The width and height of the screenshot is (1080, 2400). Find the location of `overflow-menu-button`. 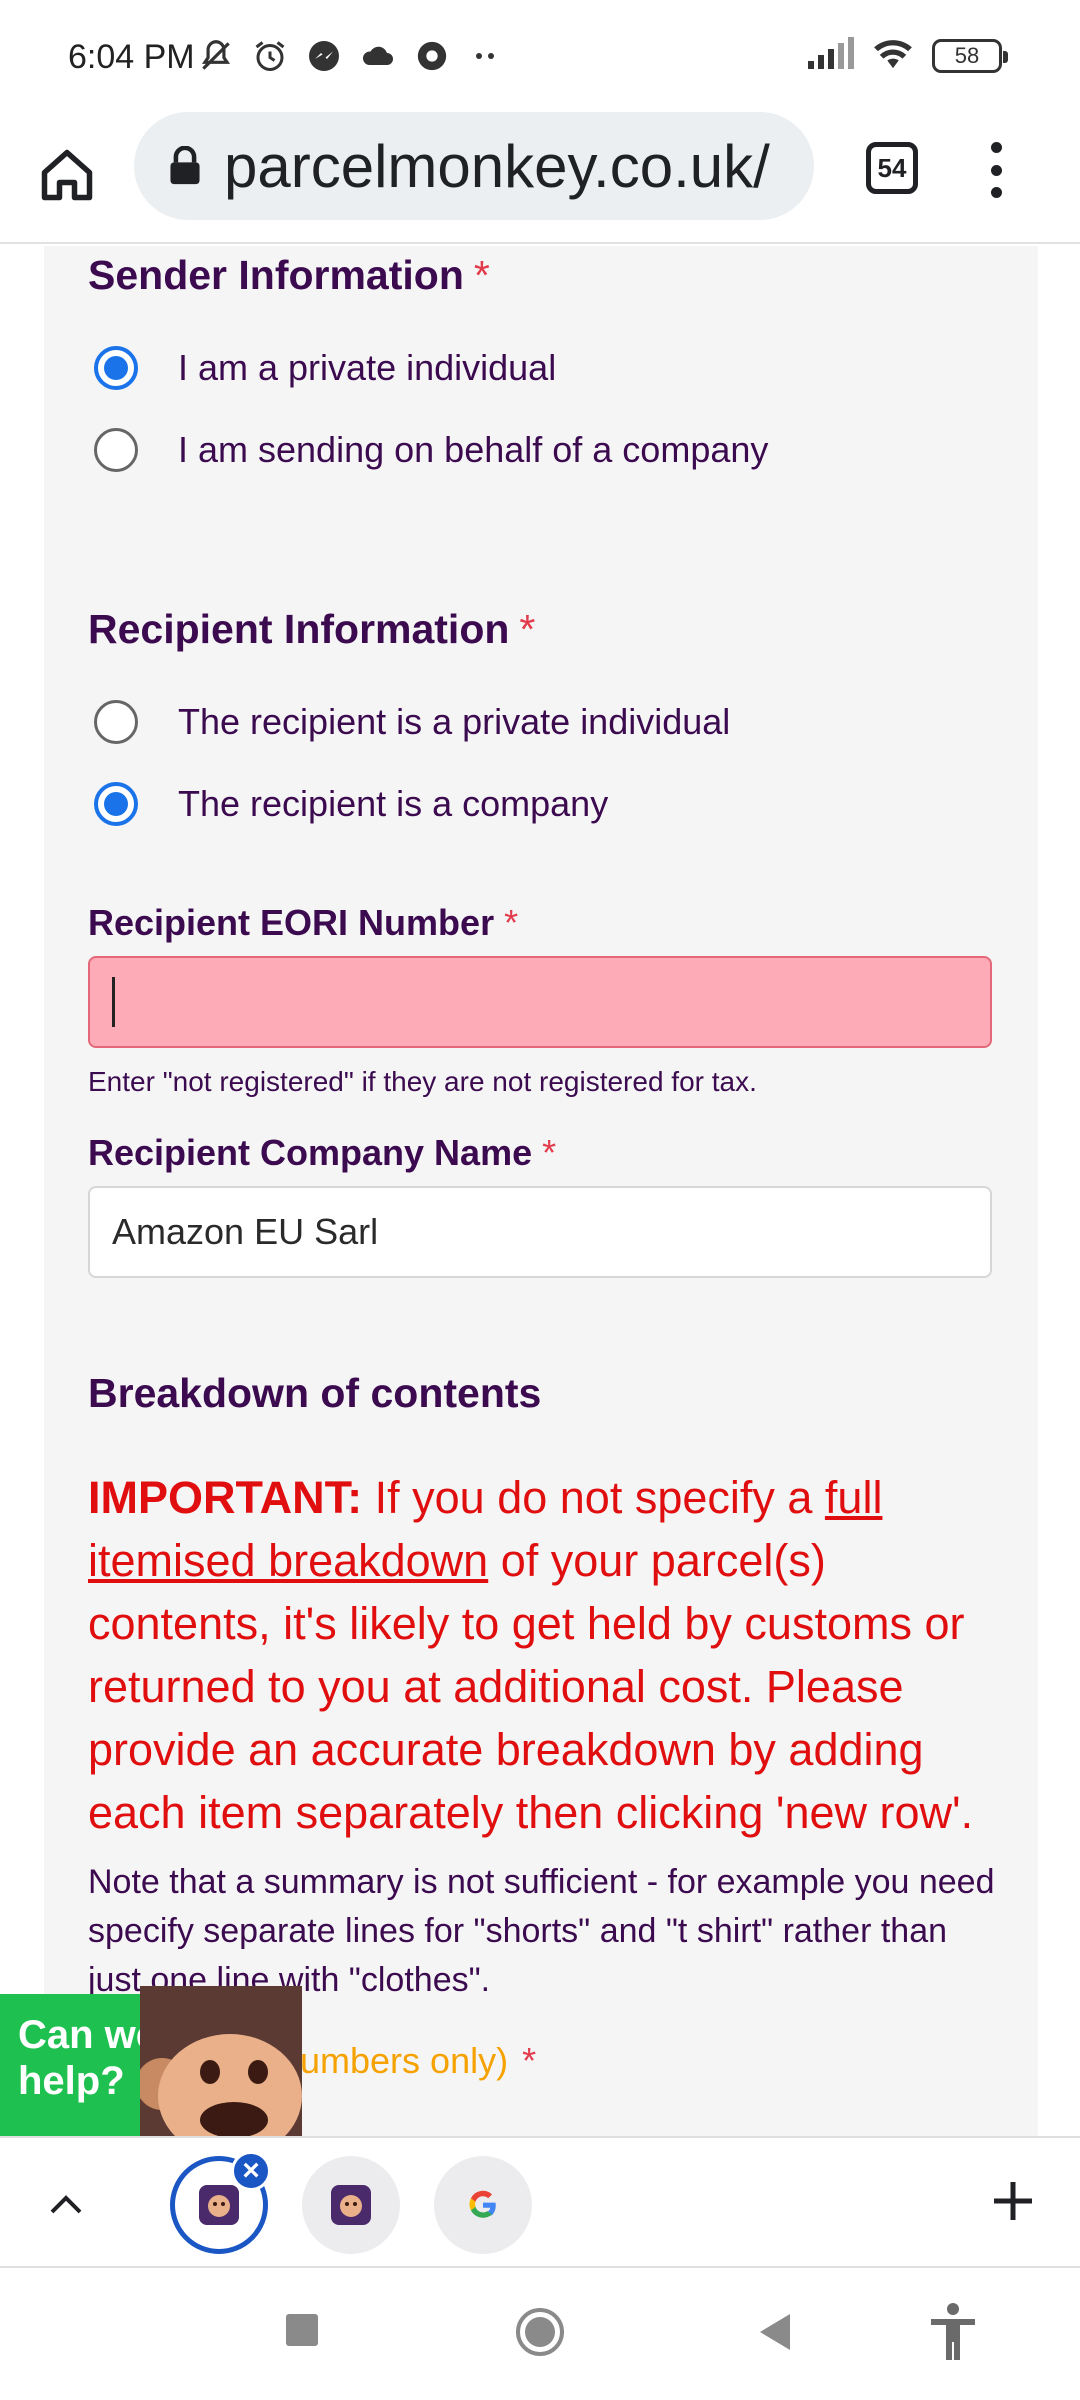

overflow-menu-button is located at coordinates (996, 170).